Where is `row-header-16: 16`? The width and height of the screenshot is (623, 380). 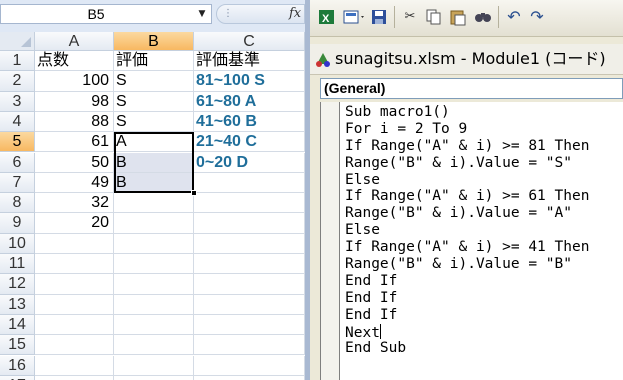 row-header-16: 16 is located at coordinates (17, 365).